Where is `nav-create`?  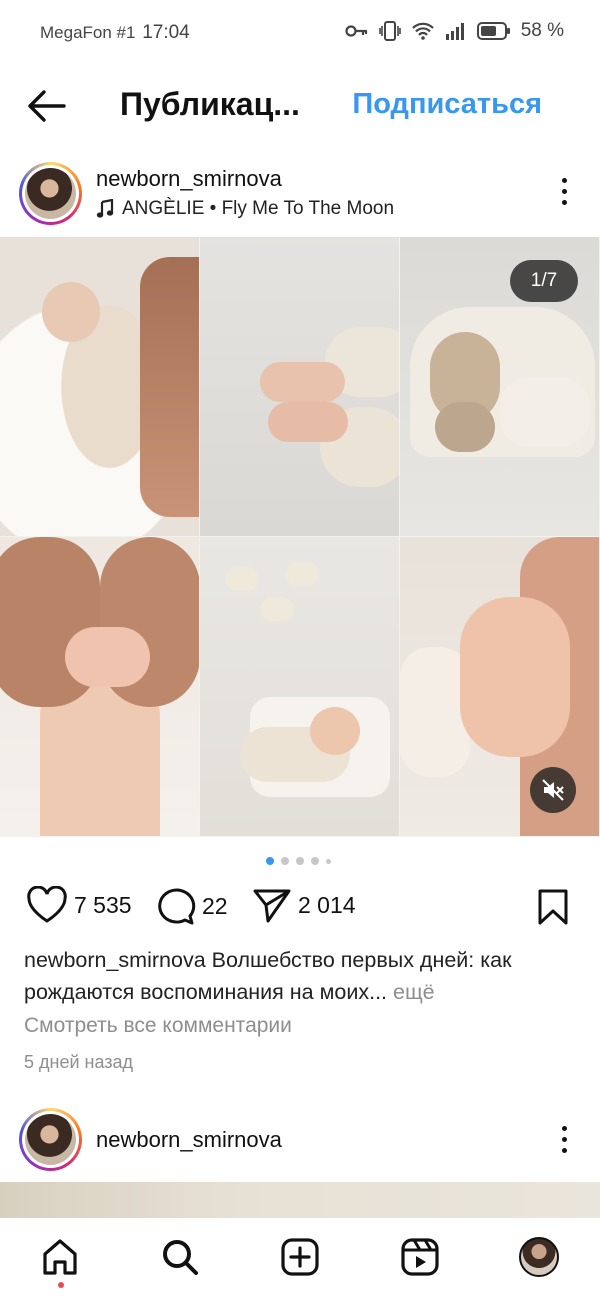 nav-create is located at coordinates (300, 1257).